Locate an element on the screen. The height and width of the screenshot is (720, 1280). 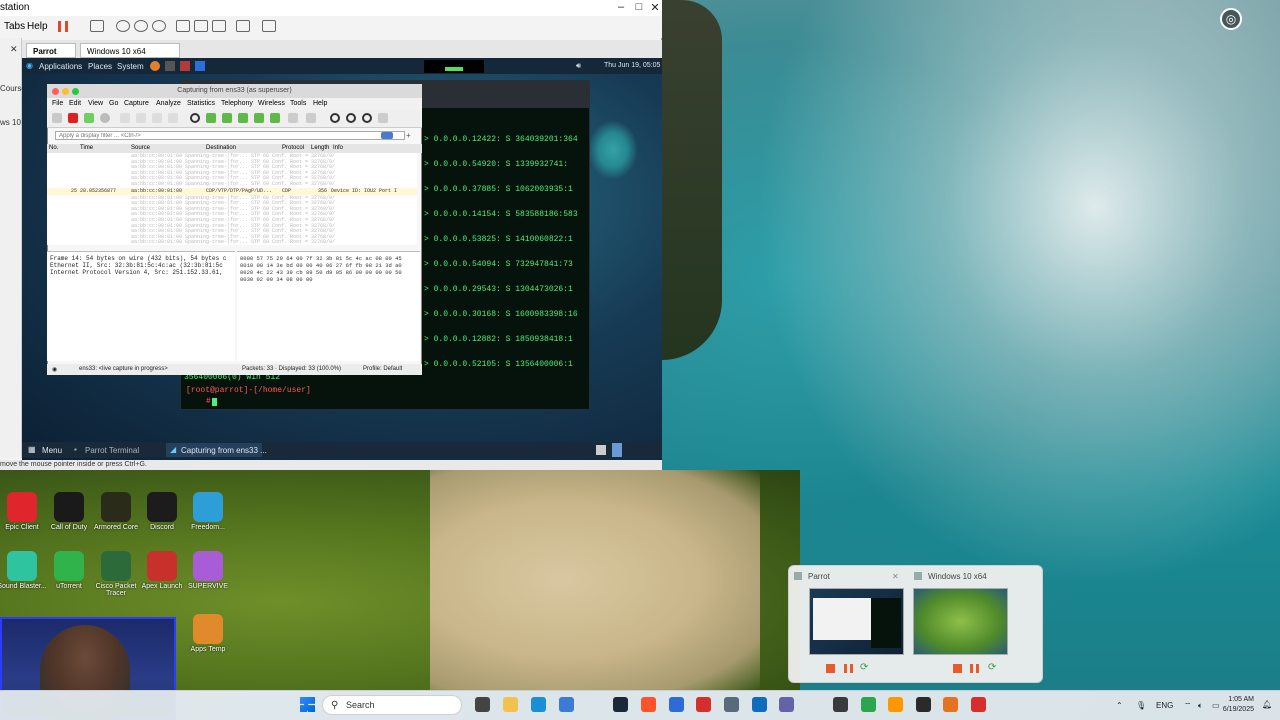
chrome-icon is located at coordinates (868, 704).